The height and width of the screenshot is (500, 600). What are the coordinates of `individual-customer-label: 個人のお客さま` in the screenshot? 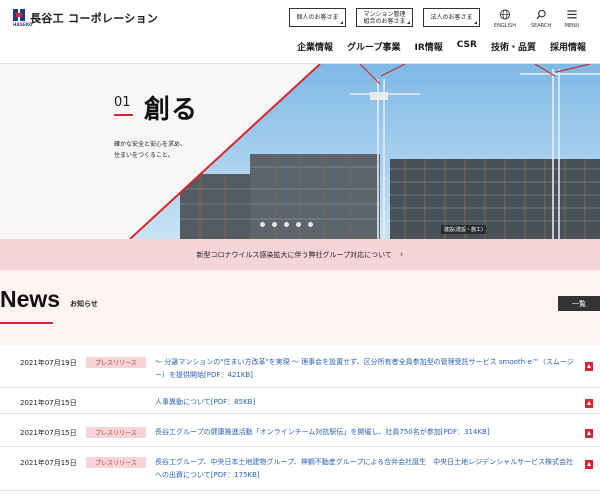 It's located at (317, 17).